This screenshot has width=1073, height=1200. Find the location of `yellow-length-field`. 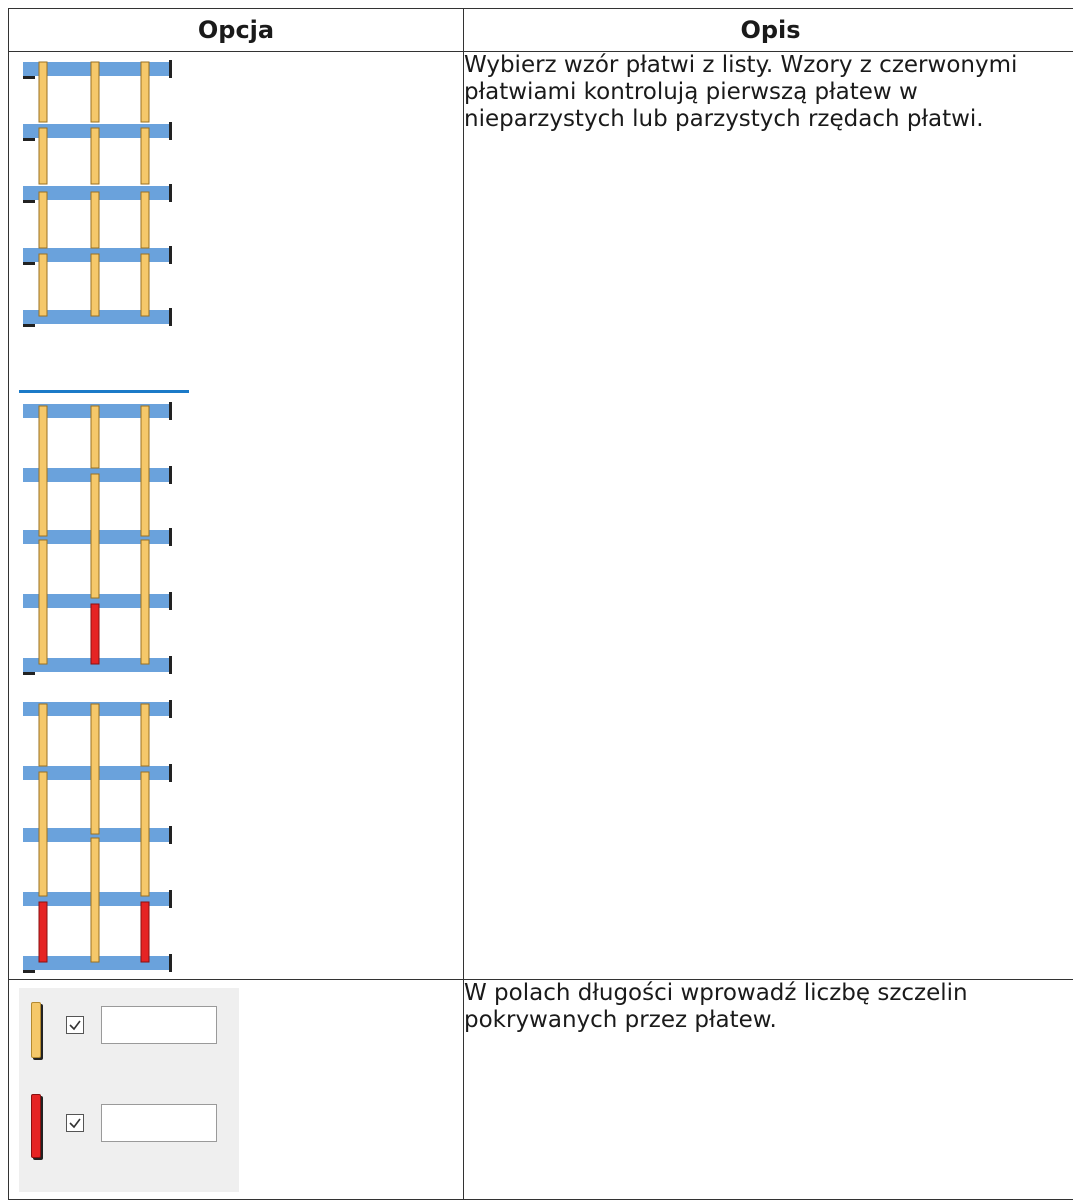

yellow-length-field is located at coordinates (159, 1025).